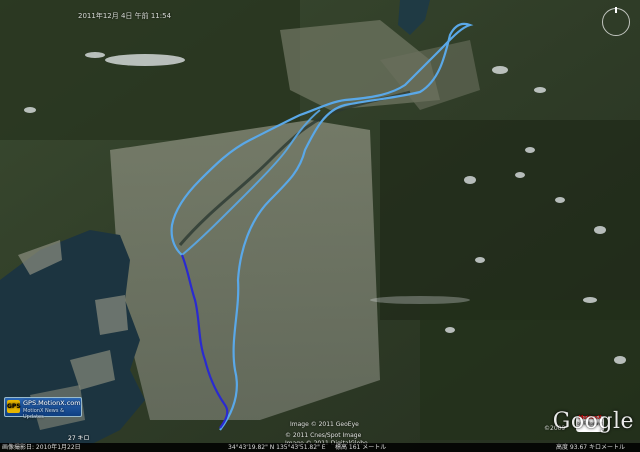 The image size is (640, 452). Describe the element at coordinates (324, 424) in the screenshot. I see `copyright-geoeye: Image © 2011 GeoEye` at that location.